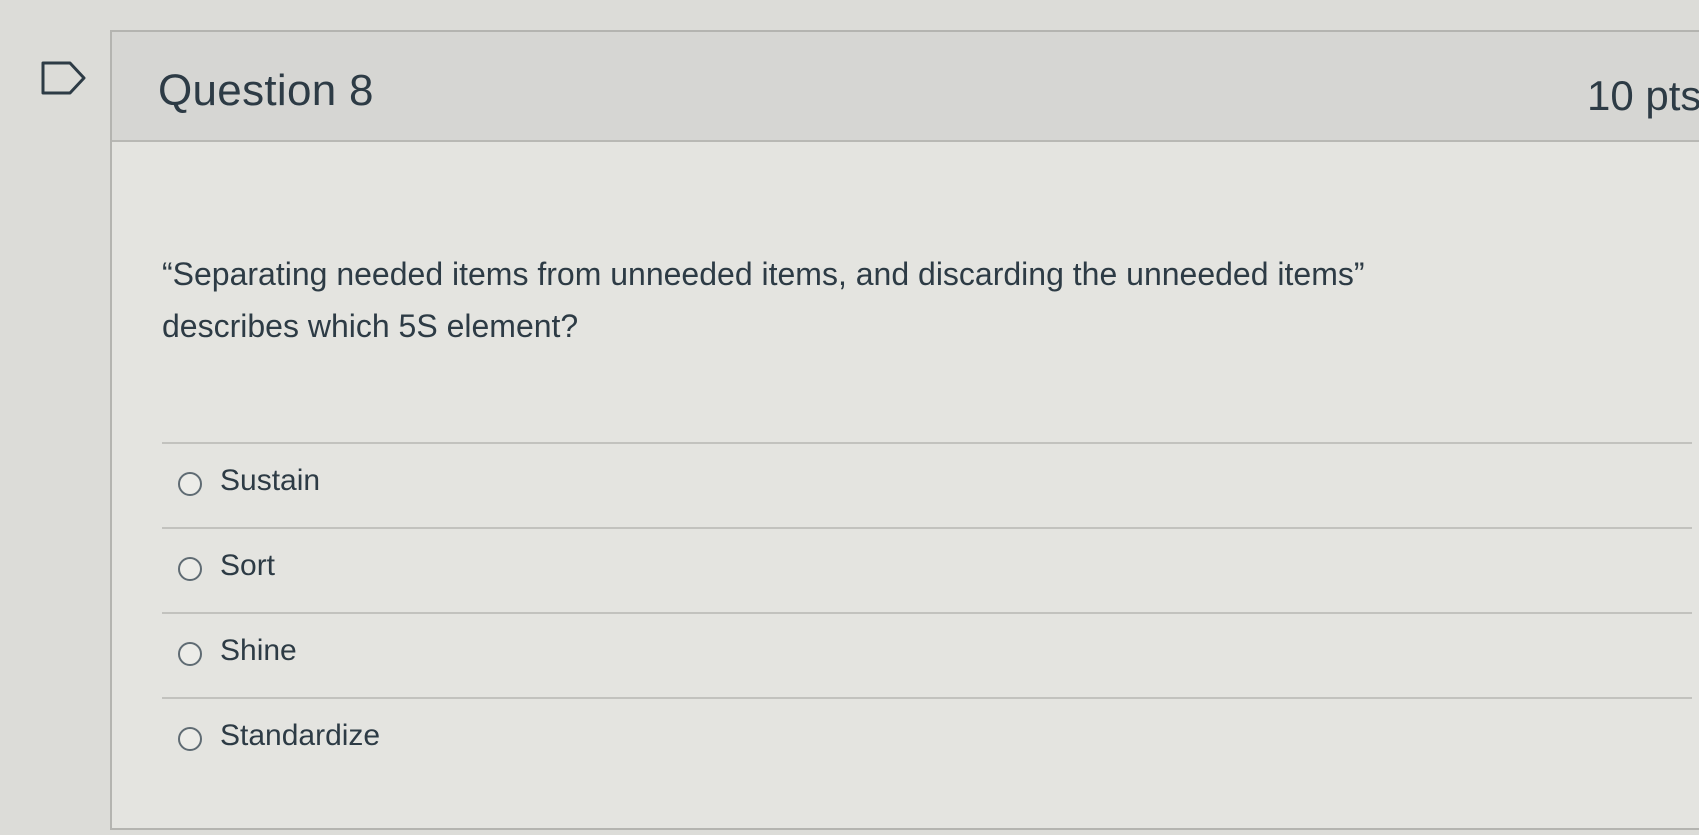 This screenshot has height=835, width=1699. I want to click on answer-label: Sustain, so click(270, 481).